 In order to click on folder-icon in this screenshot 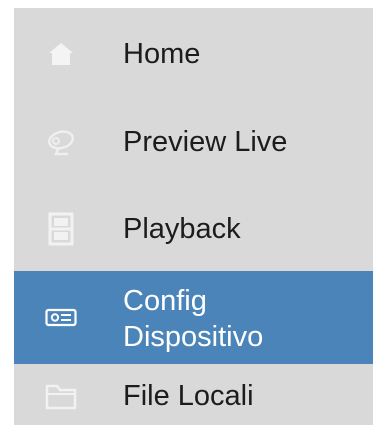, I will do `click(61, 396)`.